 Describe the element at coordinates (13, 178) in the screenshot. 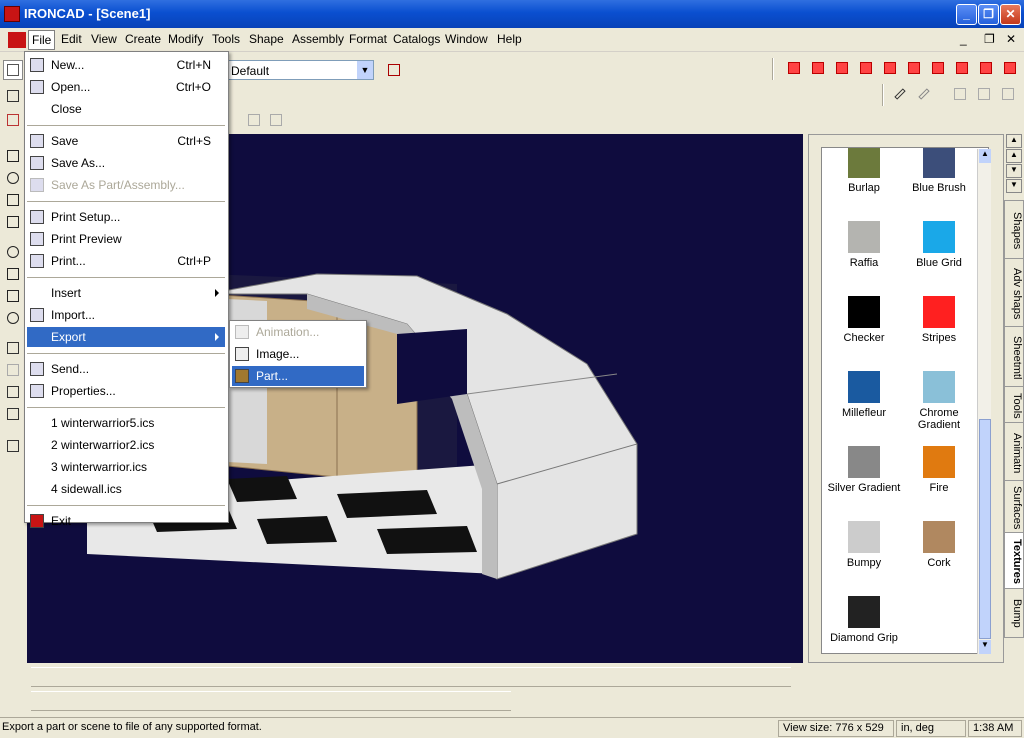

I see `rotate-icon` at that location.